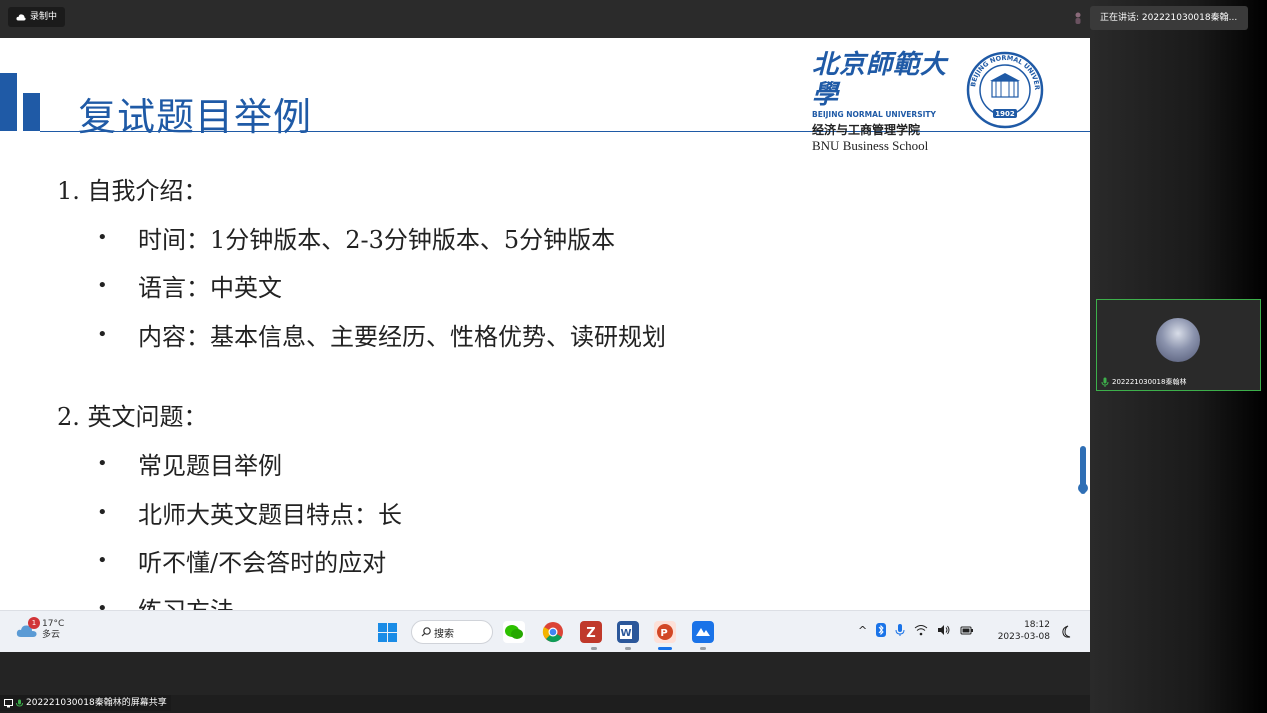 The width and height of the screenshot is (1267, 713). I want to click on tray-overflow-chevron-icon: ^, so click(862, 630).